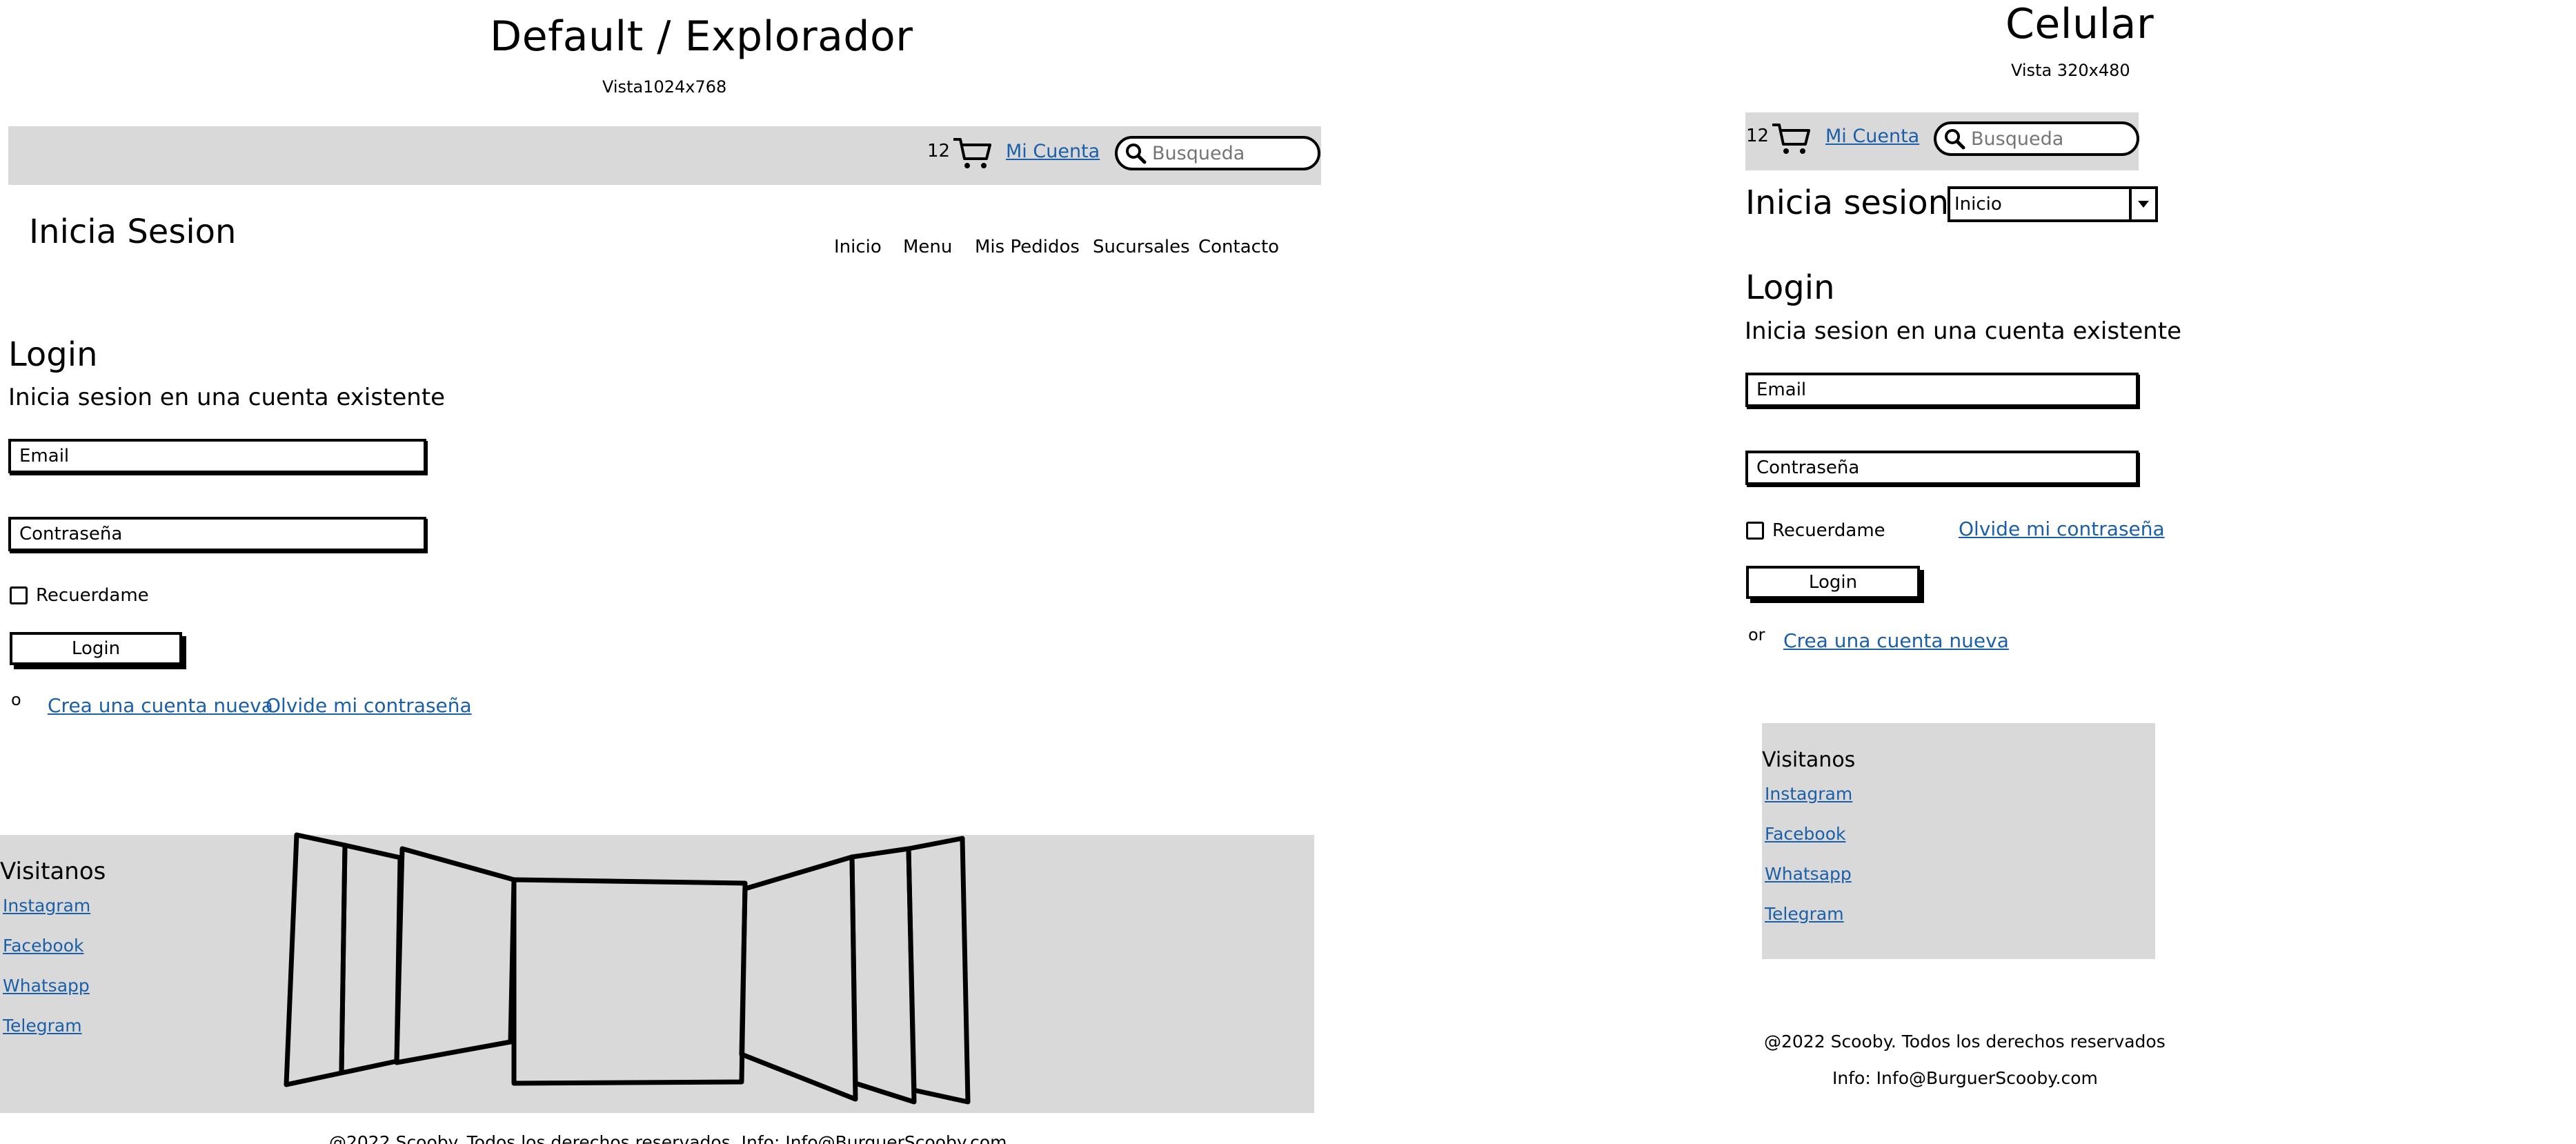  What do you see at coordinates (1978, 204) in the screenshot?
I see `mobile-nav-select-value: Inicio` at bounding box center [1978, 204].